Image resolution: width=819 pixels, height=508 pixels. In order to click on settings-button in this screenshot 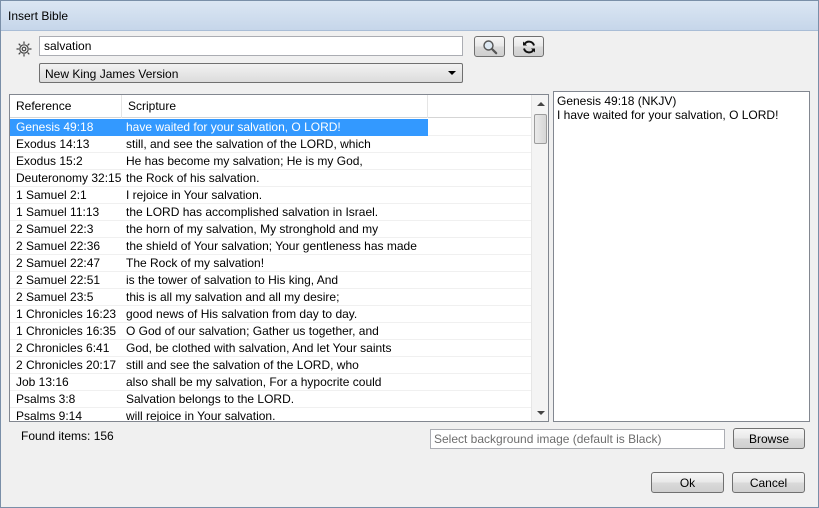, I will do `click(24, 49)`.